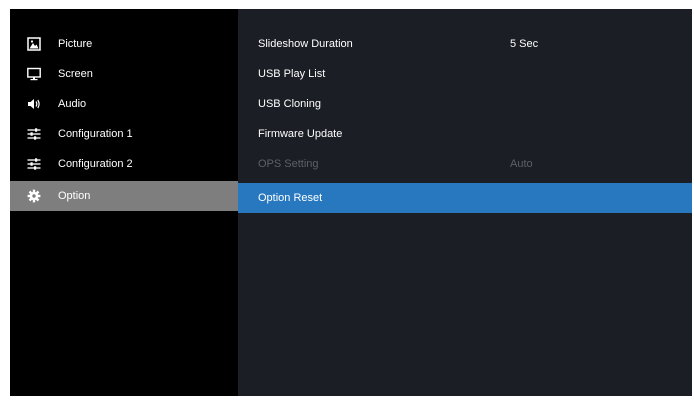 This screenshot has width=694, height=403. Describe the element at coordinates (465, 198) in the screenshot. I see `setting-row-option-reset: Option Reset` at that location.